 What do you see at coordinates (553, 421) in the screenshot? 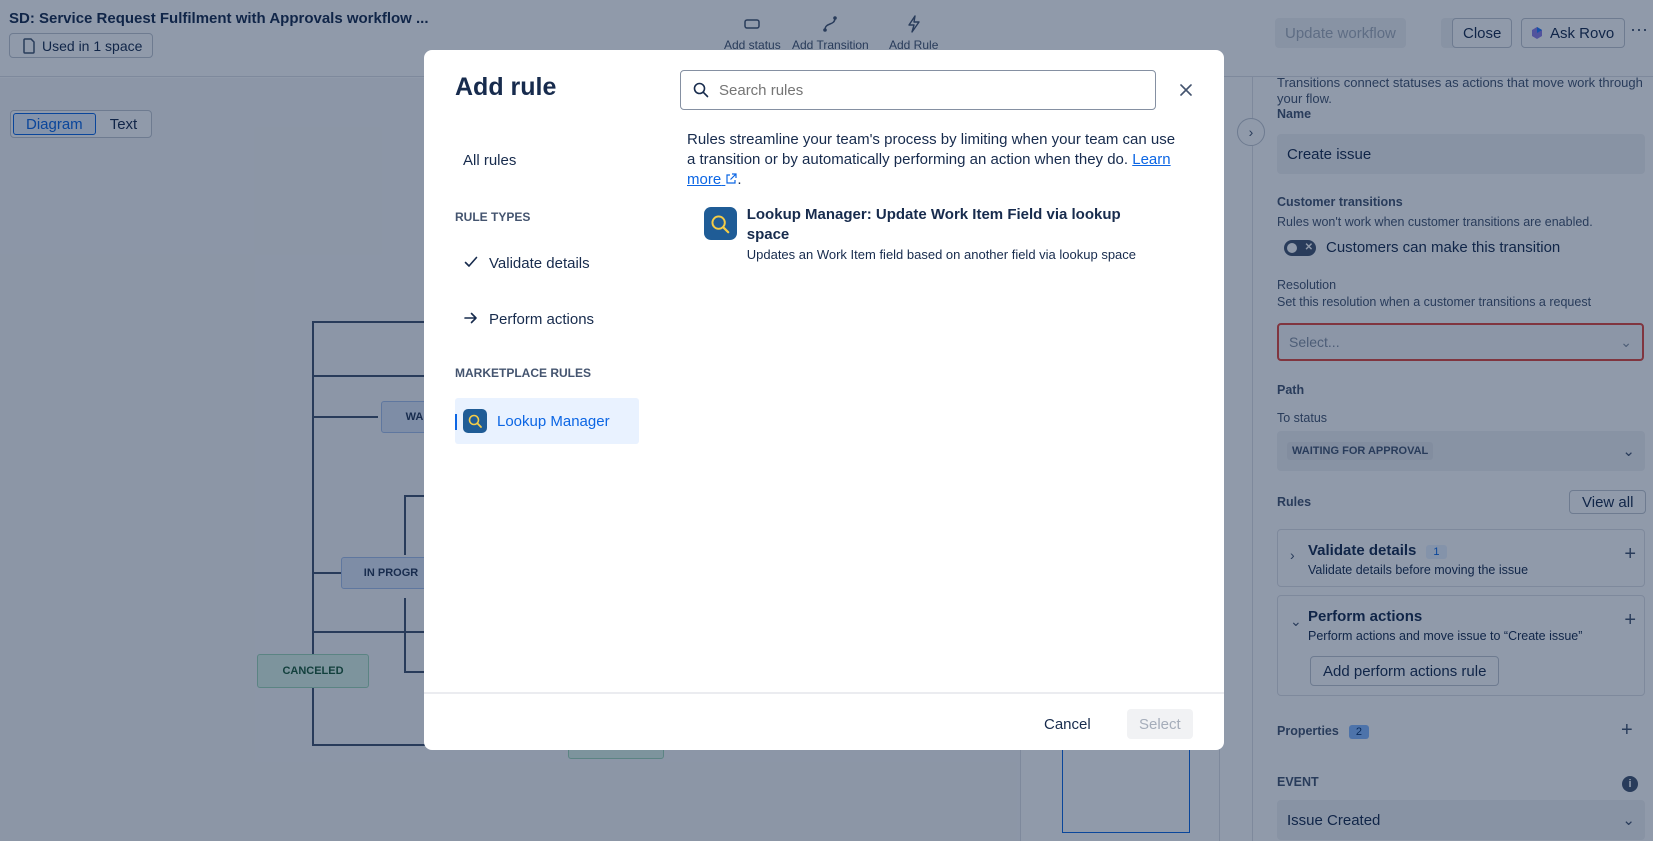
I see `nav-lookup-label: Lookup Manager` at bounding box center [553, 421].